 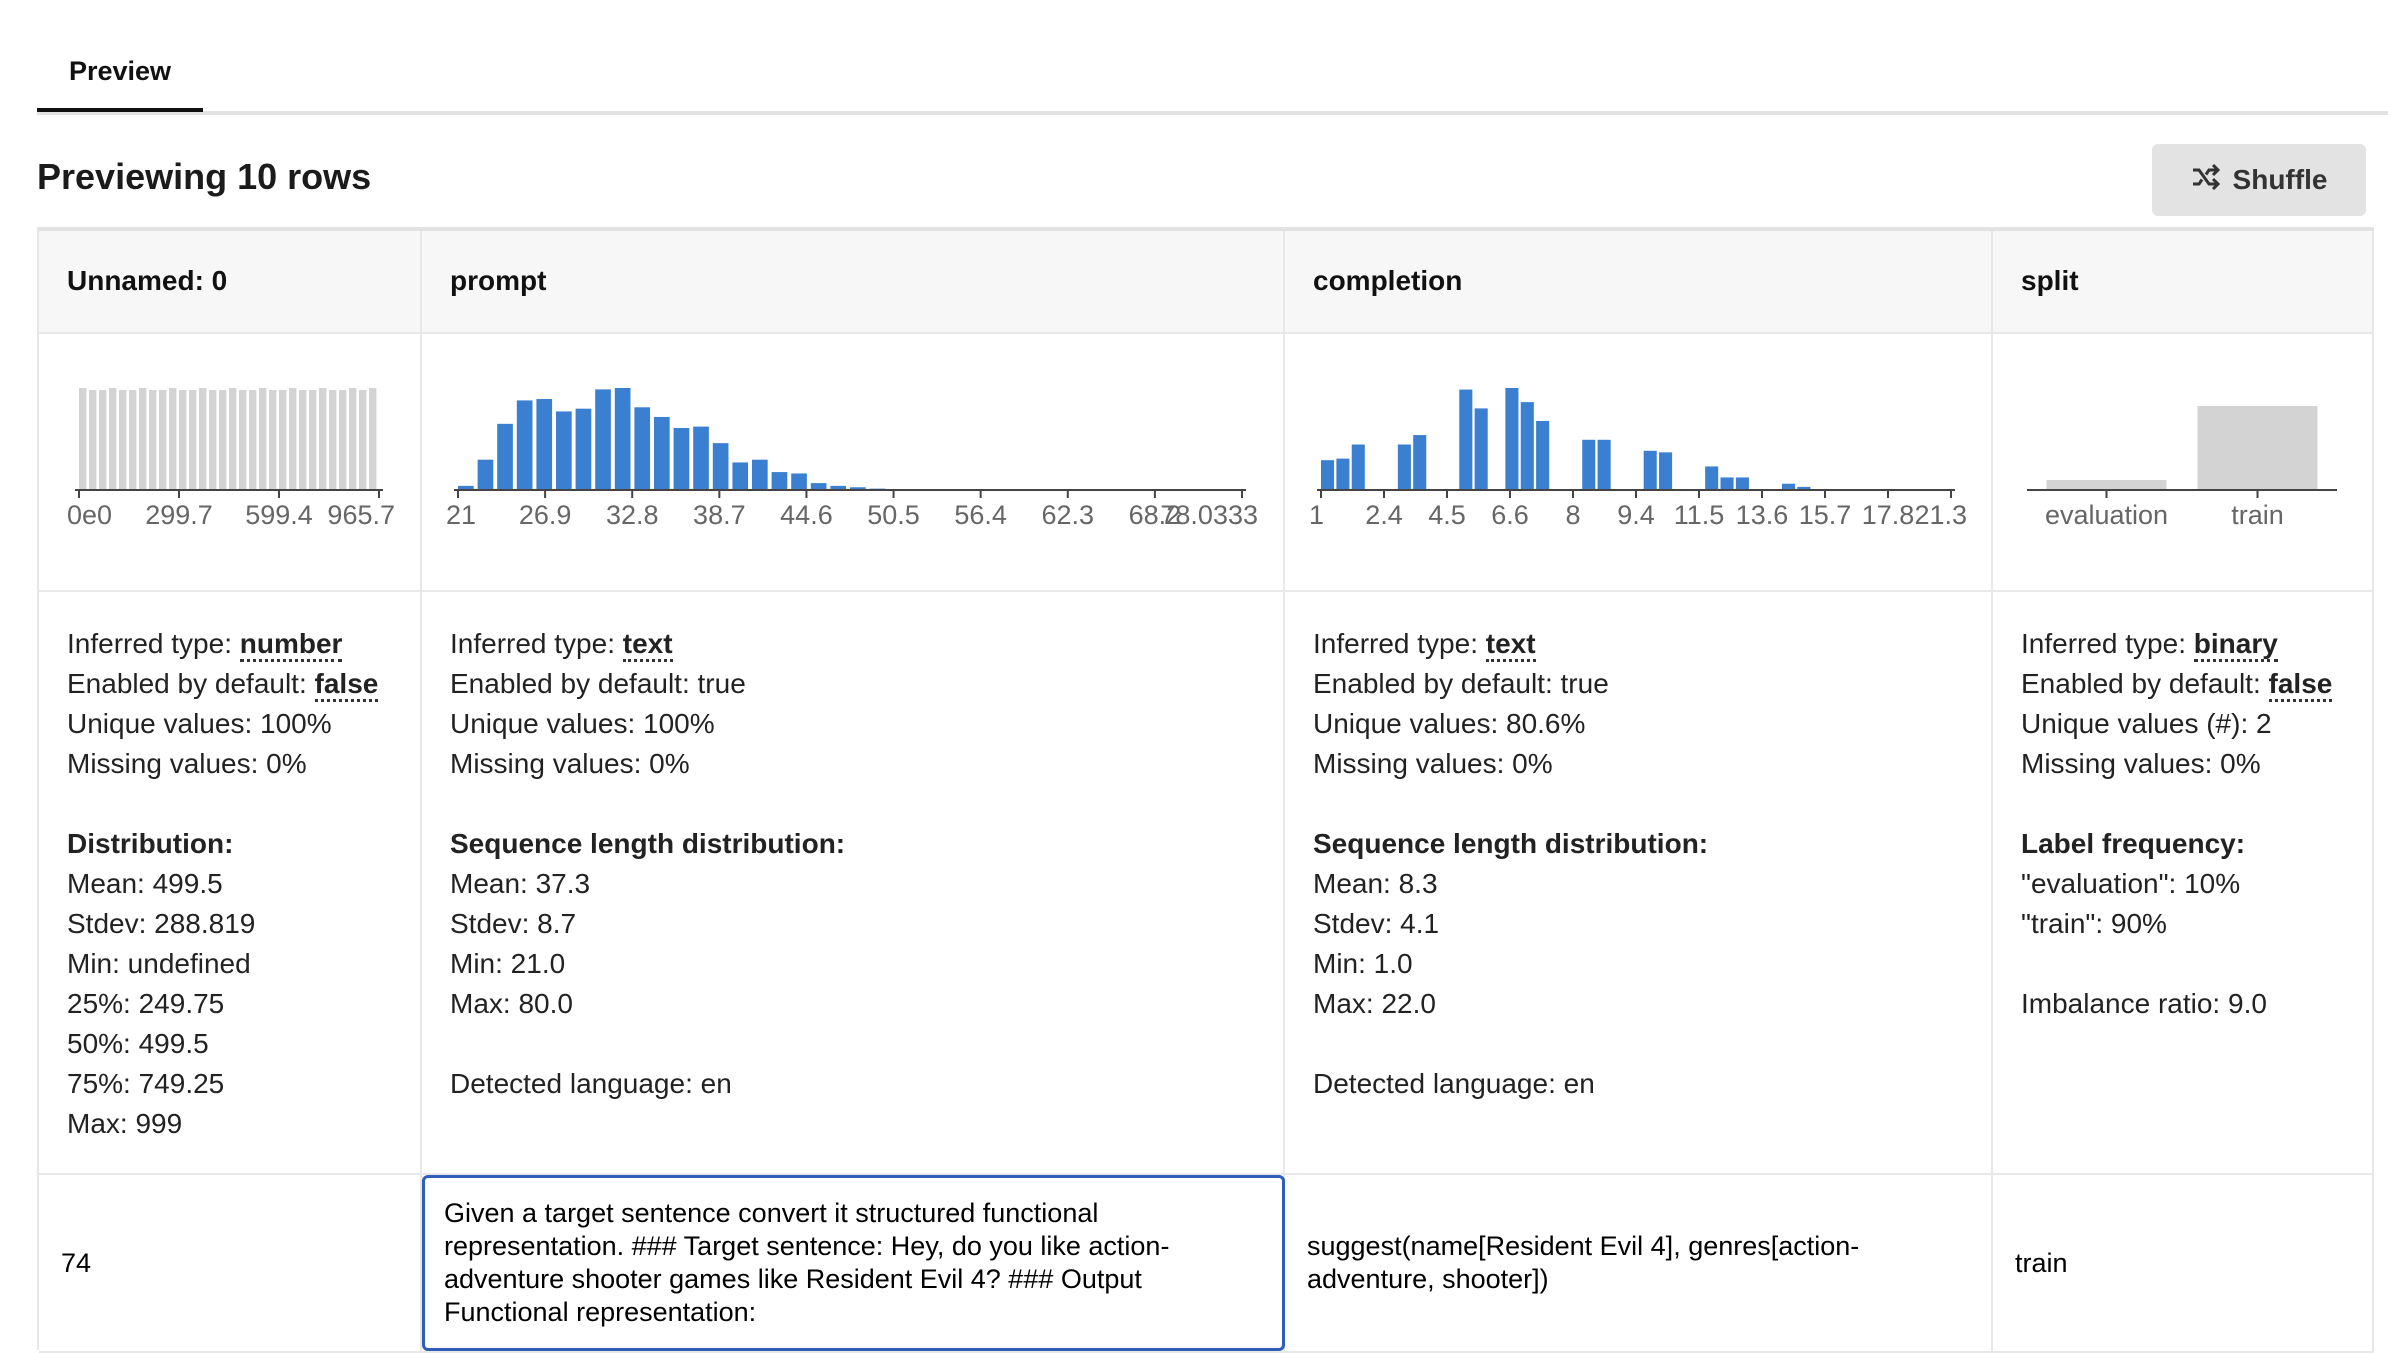 What do you see at coordinates (1388, 280) in the screenshot?
I see `column-header-label: completion` at bounding box center [1388, 280].